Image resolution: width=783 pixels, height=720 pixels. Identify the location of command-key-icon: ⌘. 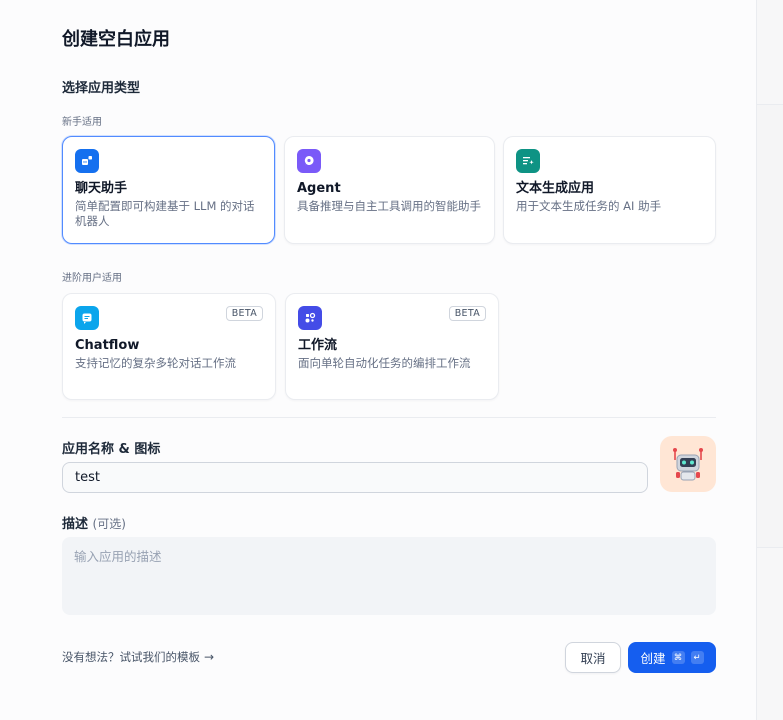
(678, 657).